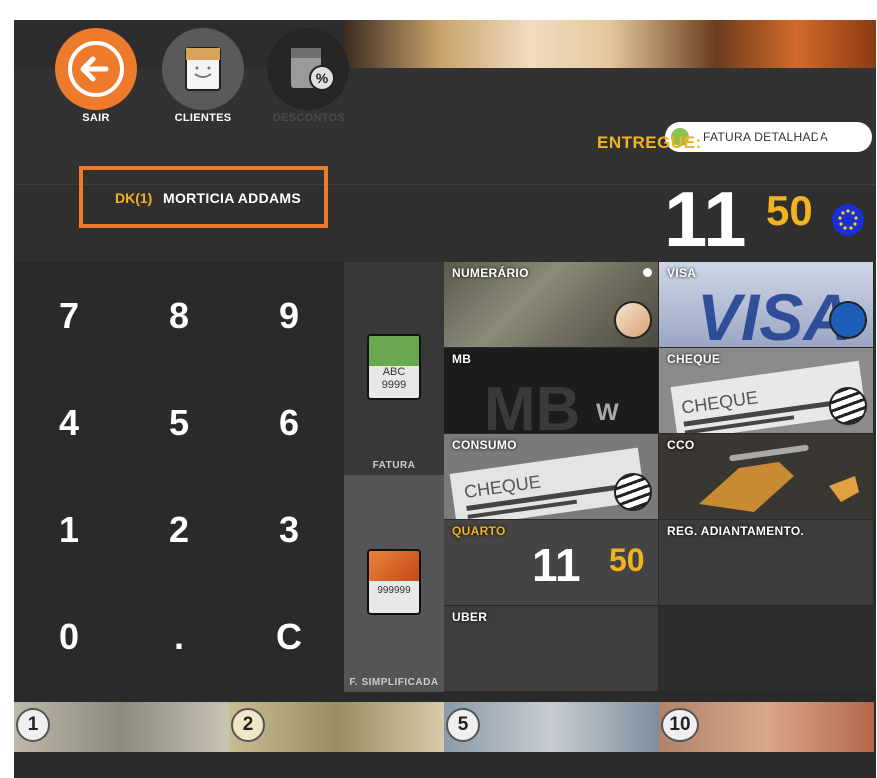  What do you see at coordinates (121, 727) in the screenshot?
I see `cash-shortcut-1: 1` at bounding box center [121, 727].